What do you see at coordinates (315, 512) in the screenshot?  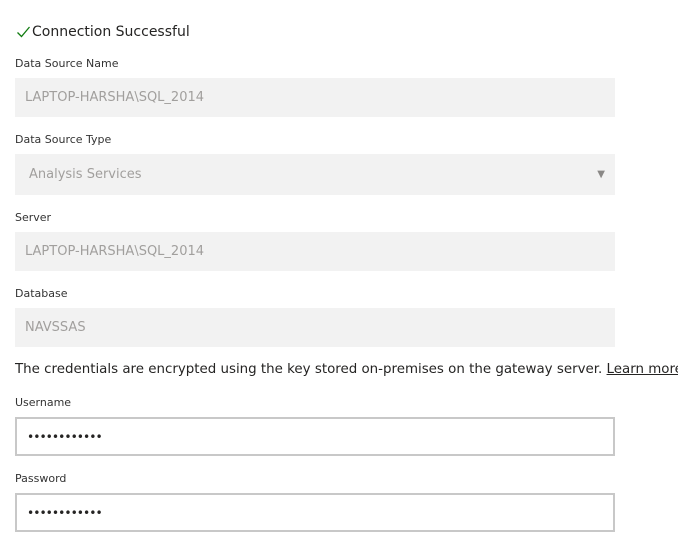 I see `password-input: ••••••••••••` at bounding box center [315, 512].